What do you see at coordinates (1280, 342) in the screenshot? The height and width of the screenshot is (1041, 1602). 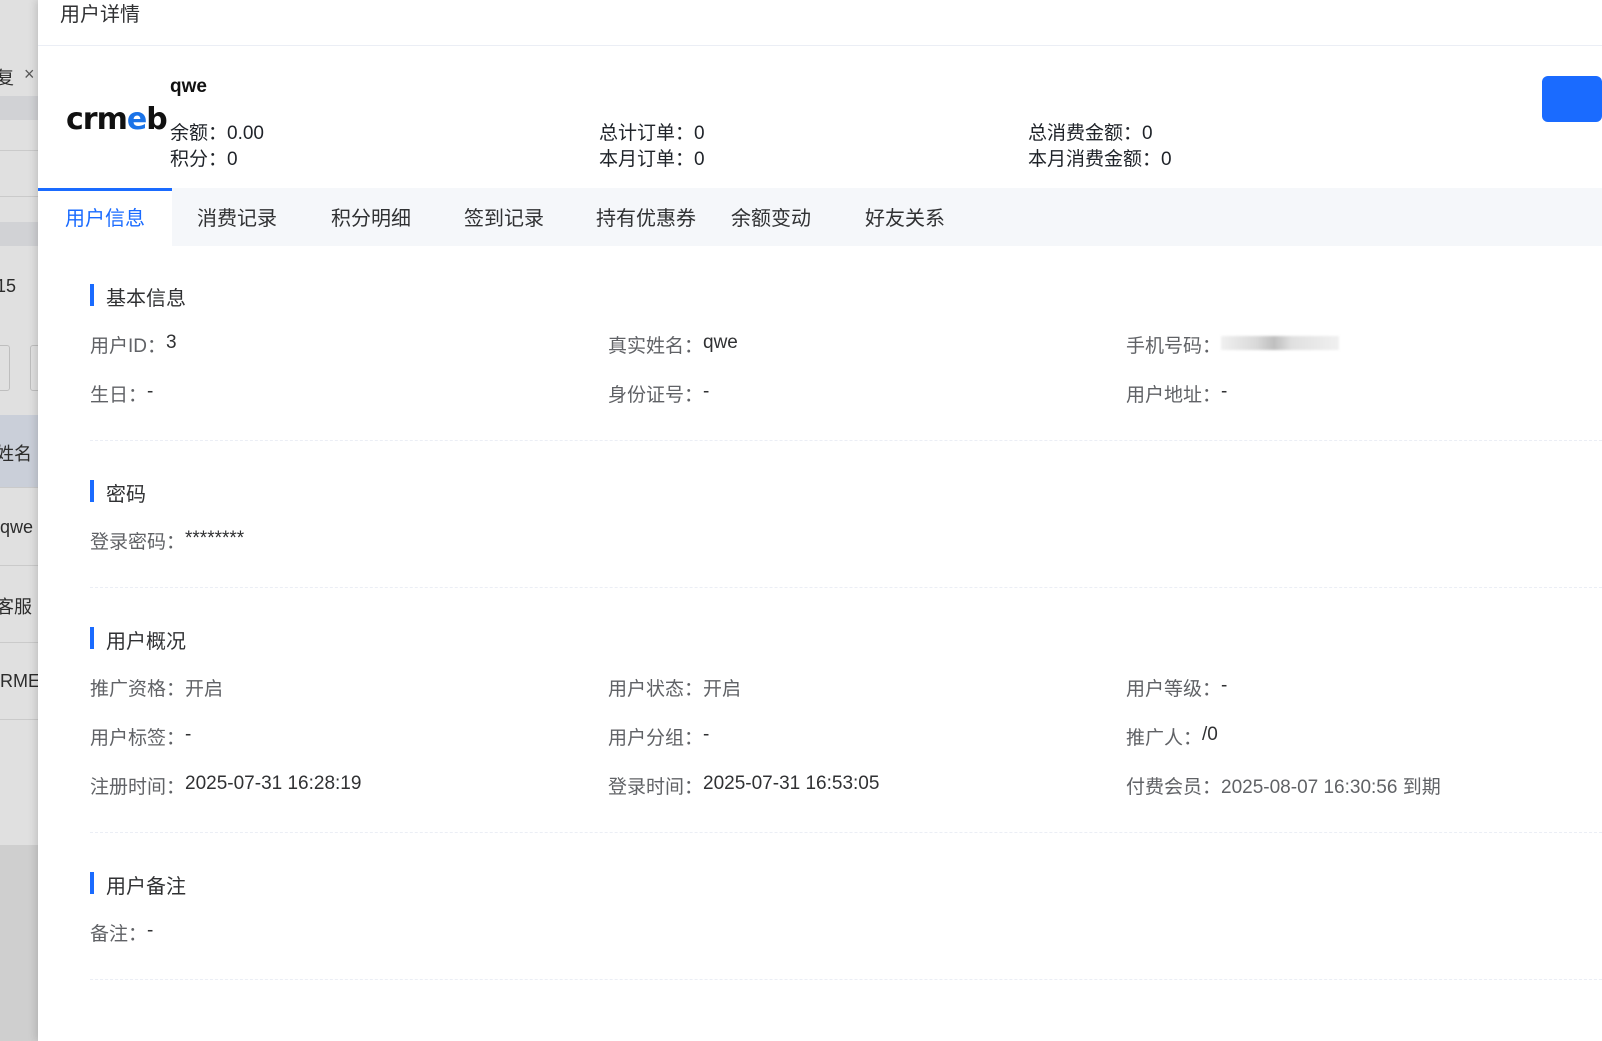 I see `phone-masked-value` at bounding box center [1280, 342].